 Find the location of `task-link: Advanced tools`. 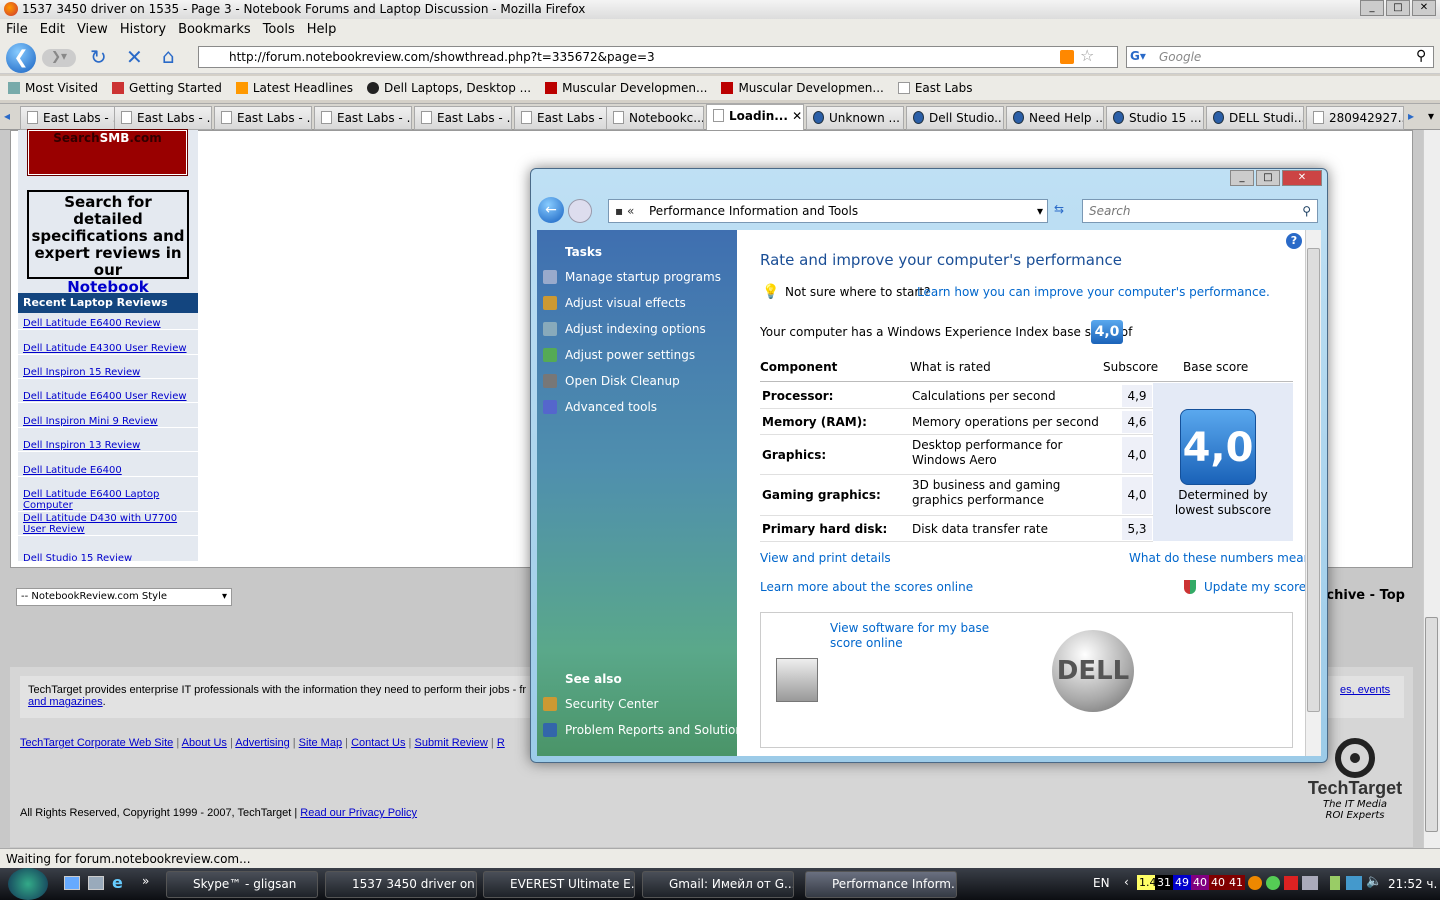

task-link: Advanced tools is located at coordinates (600, 407).